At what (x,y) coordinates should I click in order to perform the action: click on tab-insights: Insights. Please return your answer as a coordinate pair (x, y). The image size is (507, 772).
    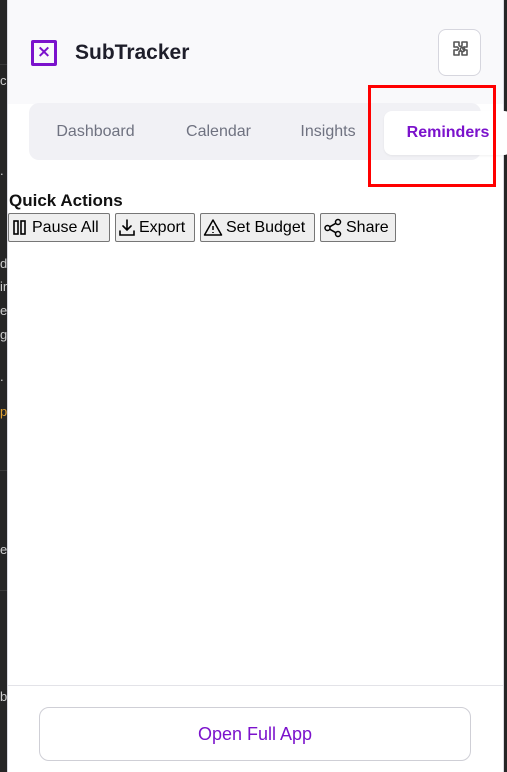
    Looking at the image, I should click on (328, 131).